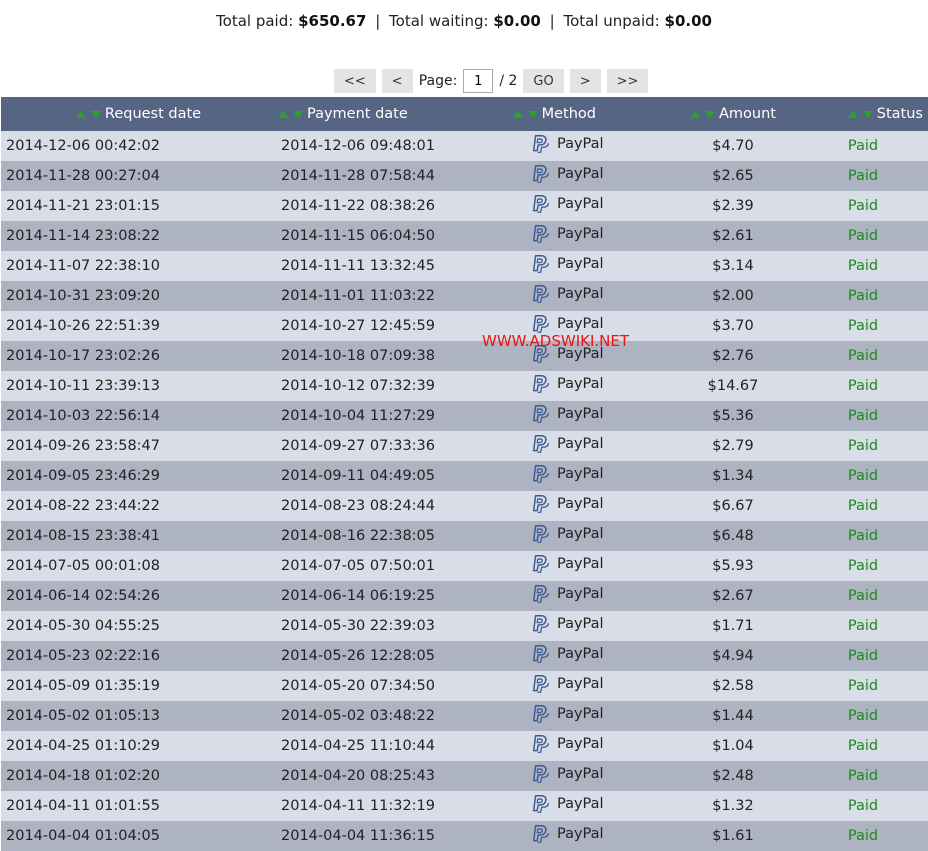 This screenshot has width=928, height=851. I want to click on amount-cell: $2.67, so click(733, 596).